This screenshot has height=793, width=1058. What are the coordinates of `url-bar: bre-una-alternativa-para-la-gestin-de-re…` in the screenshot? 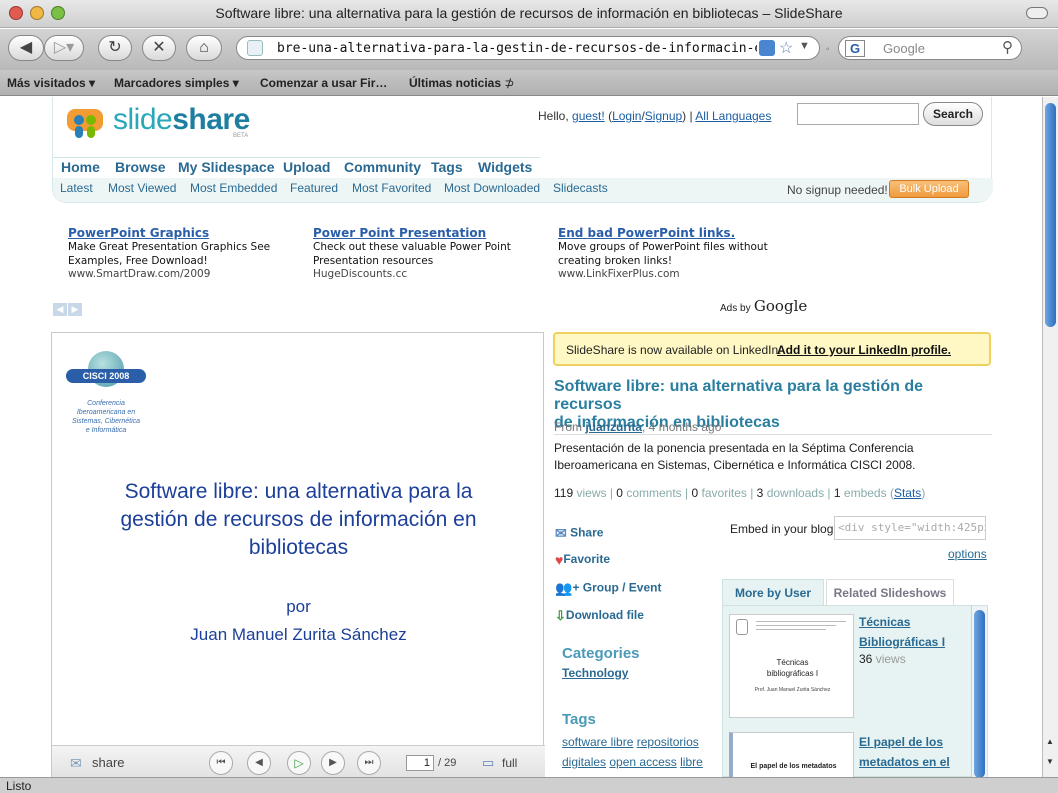 It's located at (528, 48).